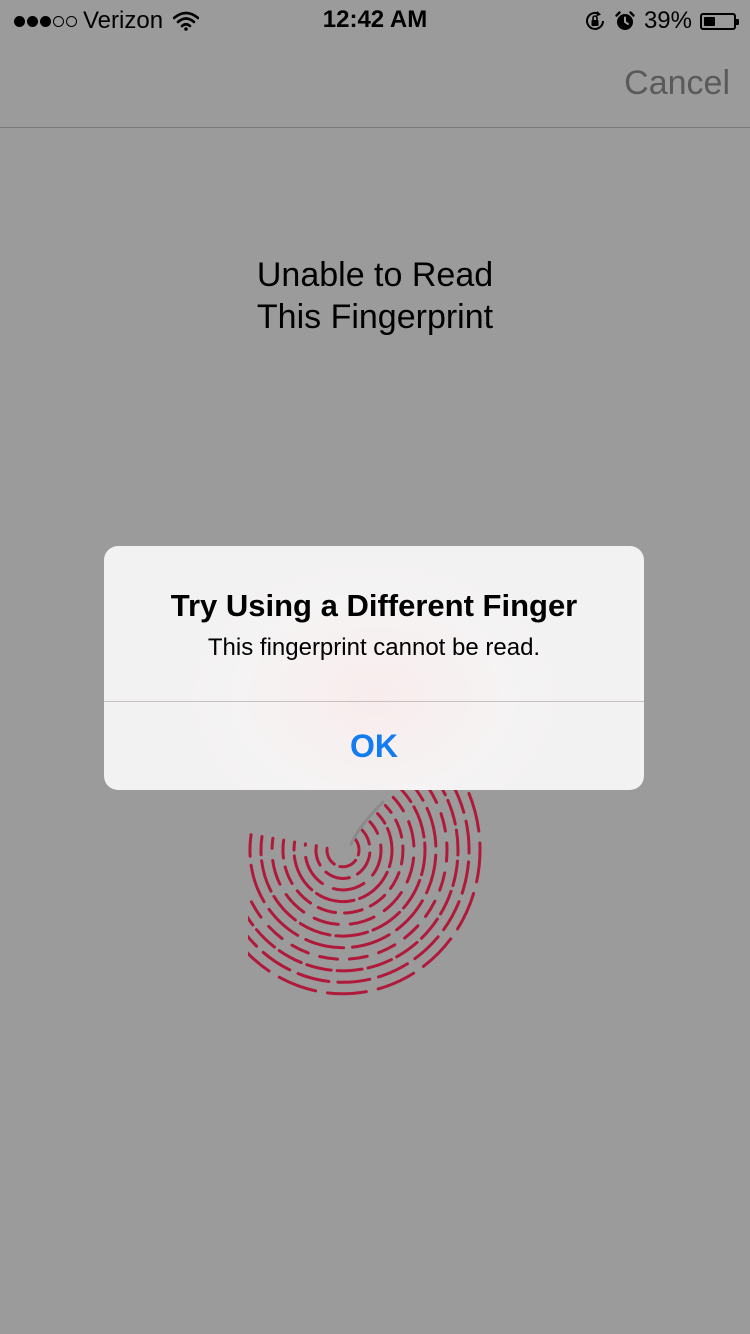 This screenshot has width=750, height=1334. What do you see at coordinates (375, 296) in the screenshot?
I see `instruction-text: Unable to Read This Fingerprint` at bounding box center [375, 296].